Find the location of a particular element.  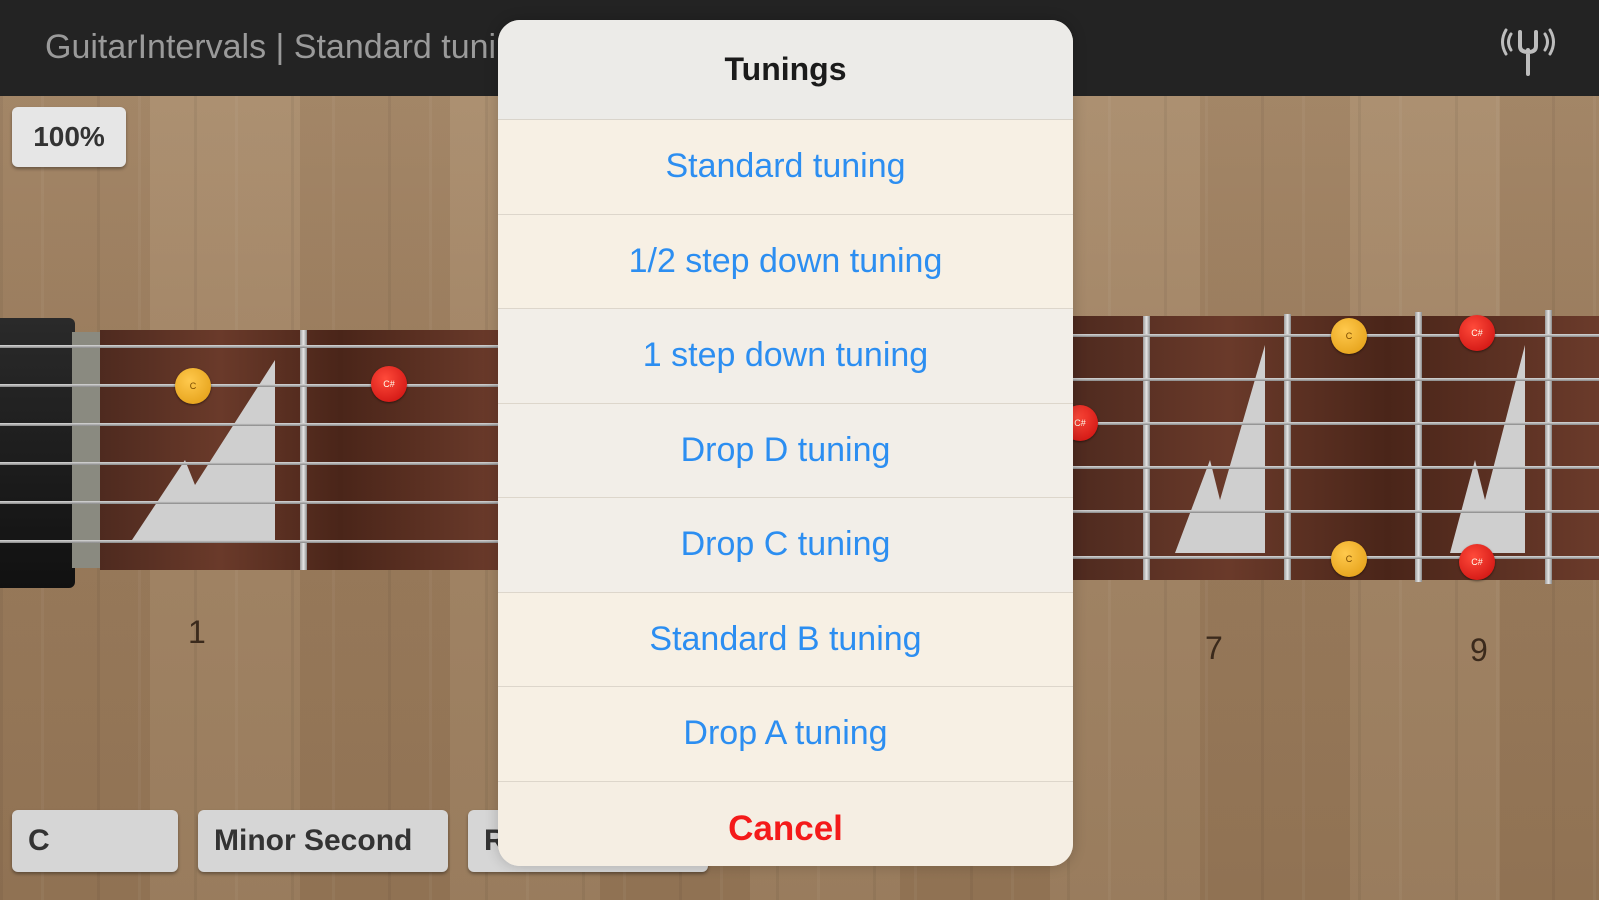

sheet-title: Tunings is located at coordinates (785, 70).